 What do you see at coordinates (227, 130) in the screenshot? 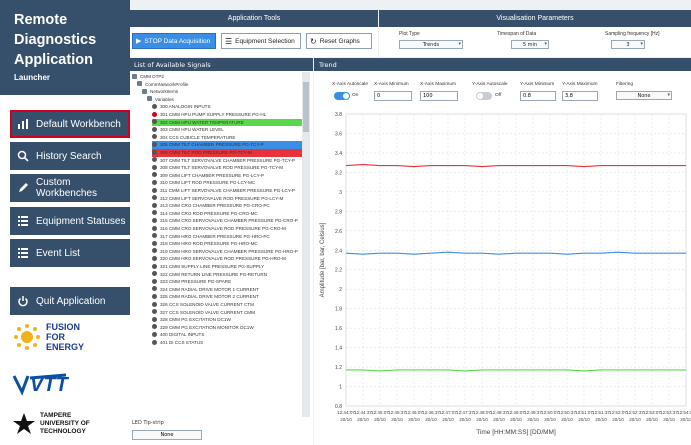
I see `signal-row: 303 CMM HPU WATER LEVEL` at bounding box center [227, 130].